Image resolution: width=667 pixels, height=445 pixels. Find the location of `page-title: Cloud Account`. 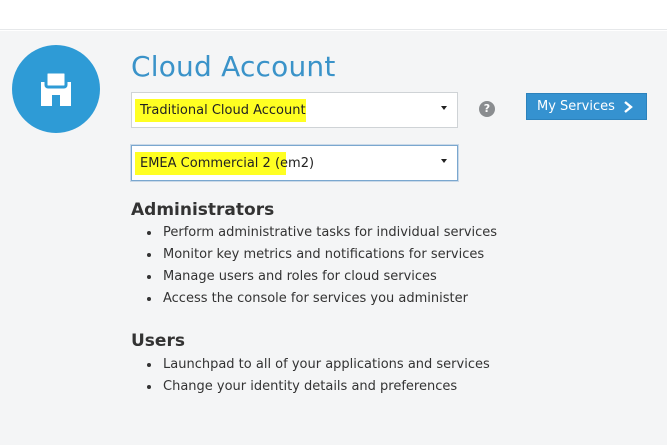

page-title: Cloud Account is located at coordinates (233, 66).